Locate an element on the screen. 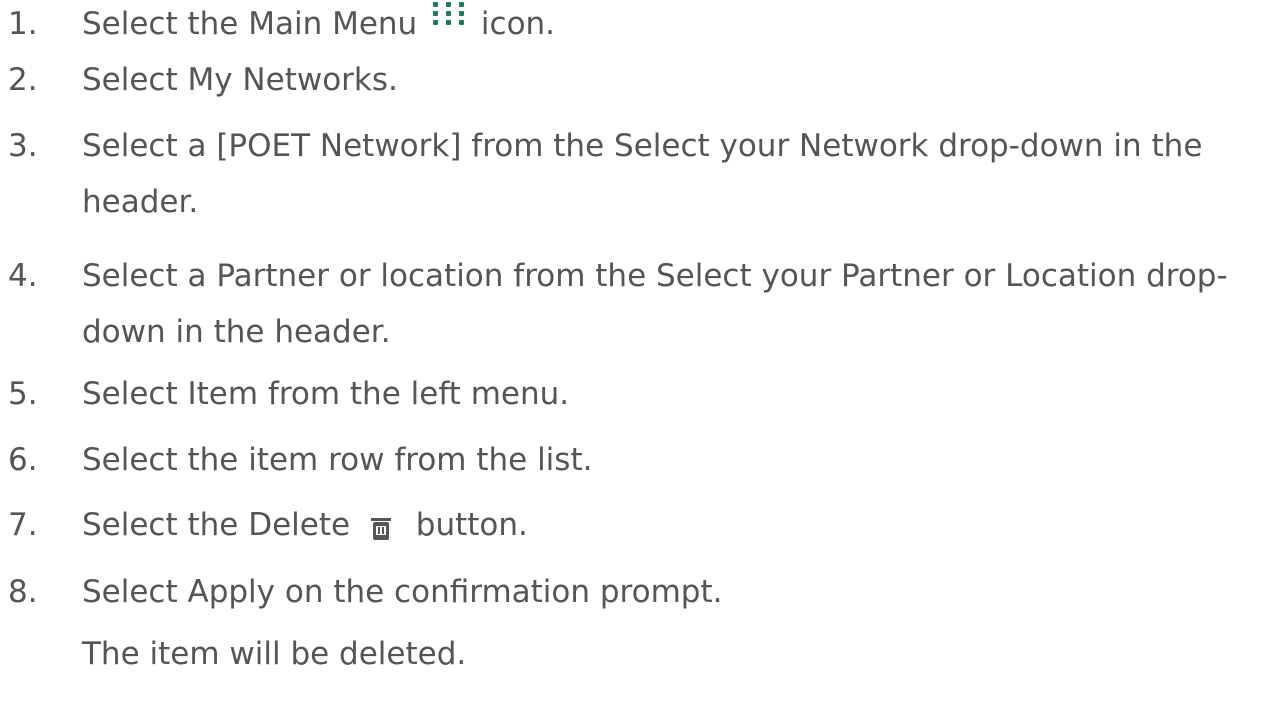 The image size is (1264, 706). step-number: 8. is located at coordinates (23, 592).